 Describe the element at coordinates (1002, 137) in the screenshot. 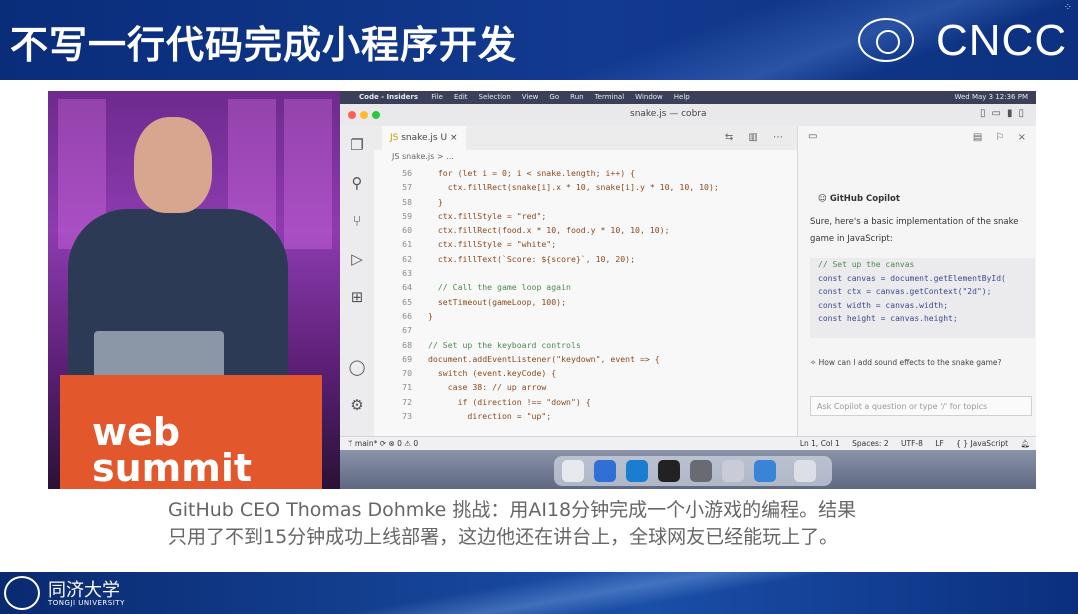

I see `copilot-header-actions: ▤ ⚐ ×` at that location.